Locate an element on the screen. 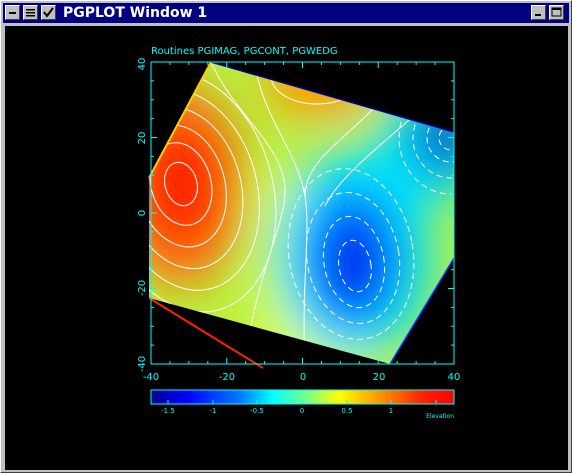  x-tick-label: 0 is located at coordinates (303, 377).